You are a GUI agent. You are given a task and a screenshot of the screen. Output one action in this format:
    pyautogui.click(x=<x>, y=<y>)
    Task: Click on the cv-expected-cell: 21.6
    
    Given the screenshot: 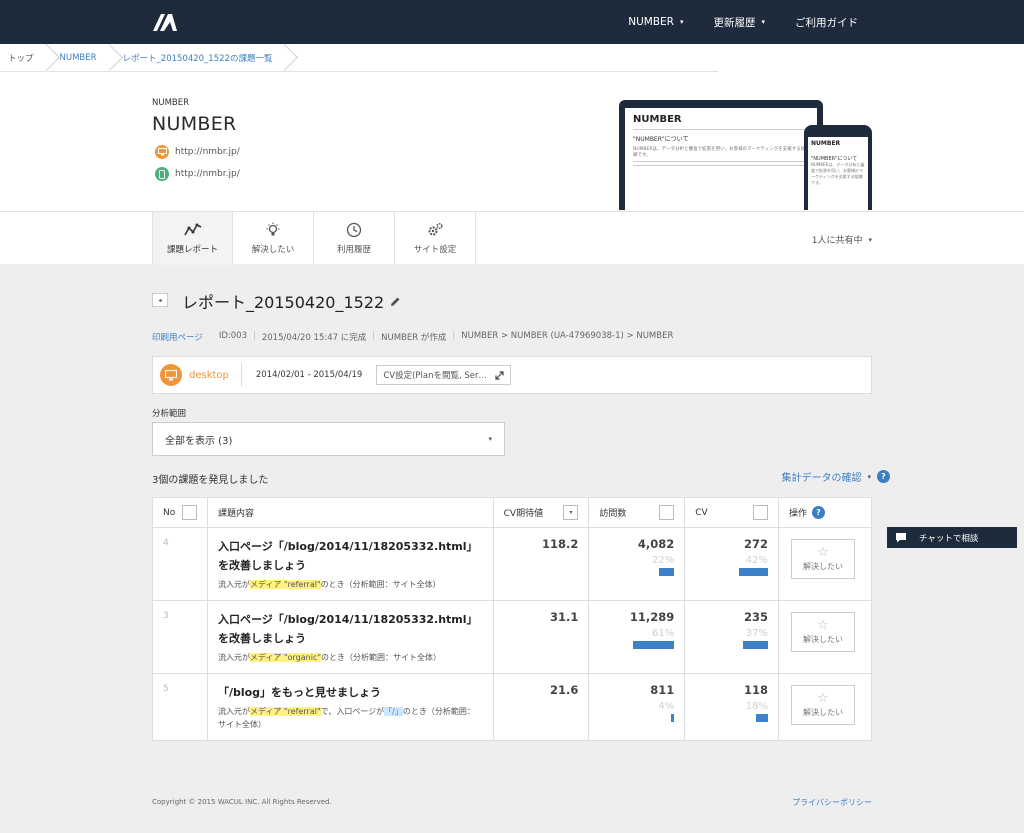 What is the action you would take?
    pyautogui.click(x=541, y=707)
    